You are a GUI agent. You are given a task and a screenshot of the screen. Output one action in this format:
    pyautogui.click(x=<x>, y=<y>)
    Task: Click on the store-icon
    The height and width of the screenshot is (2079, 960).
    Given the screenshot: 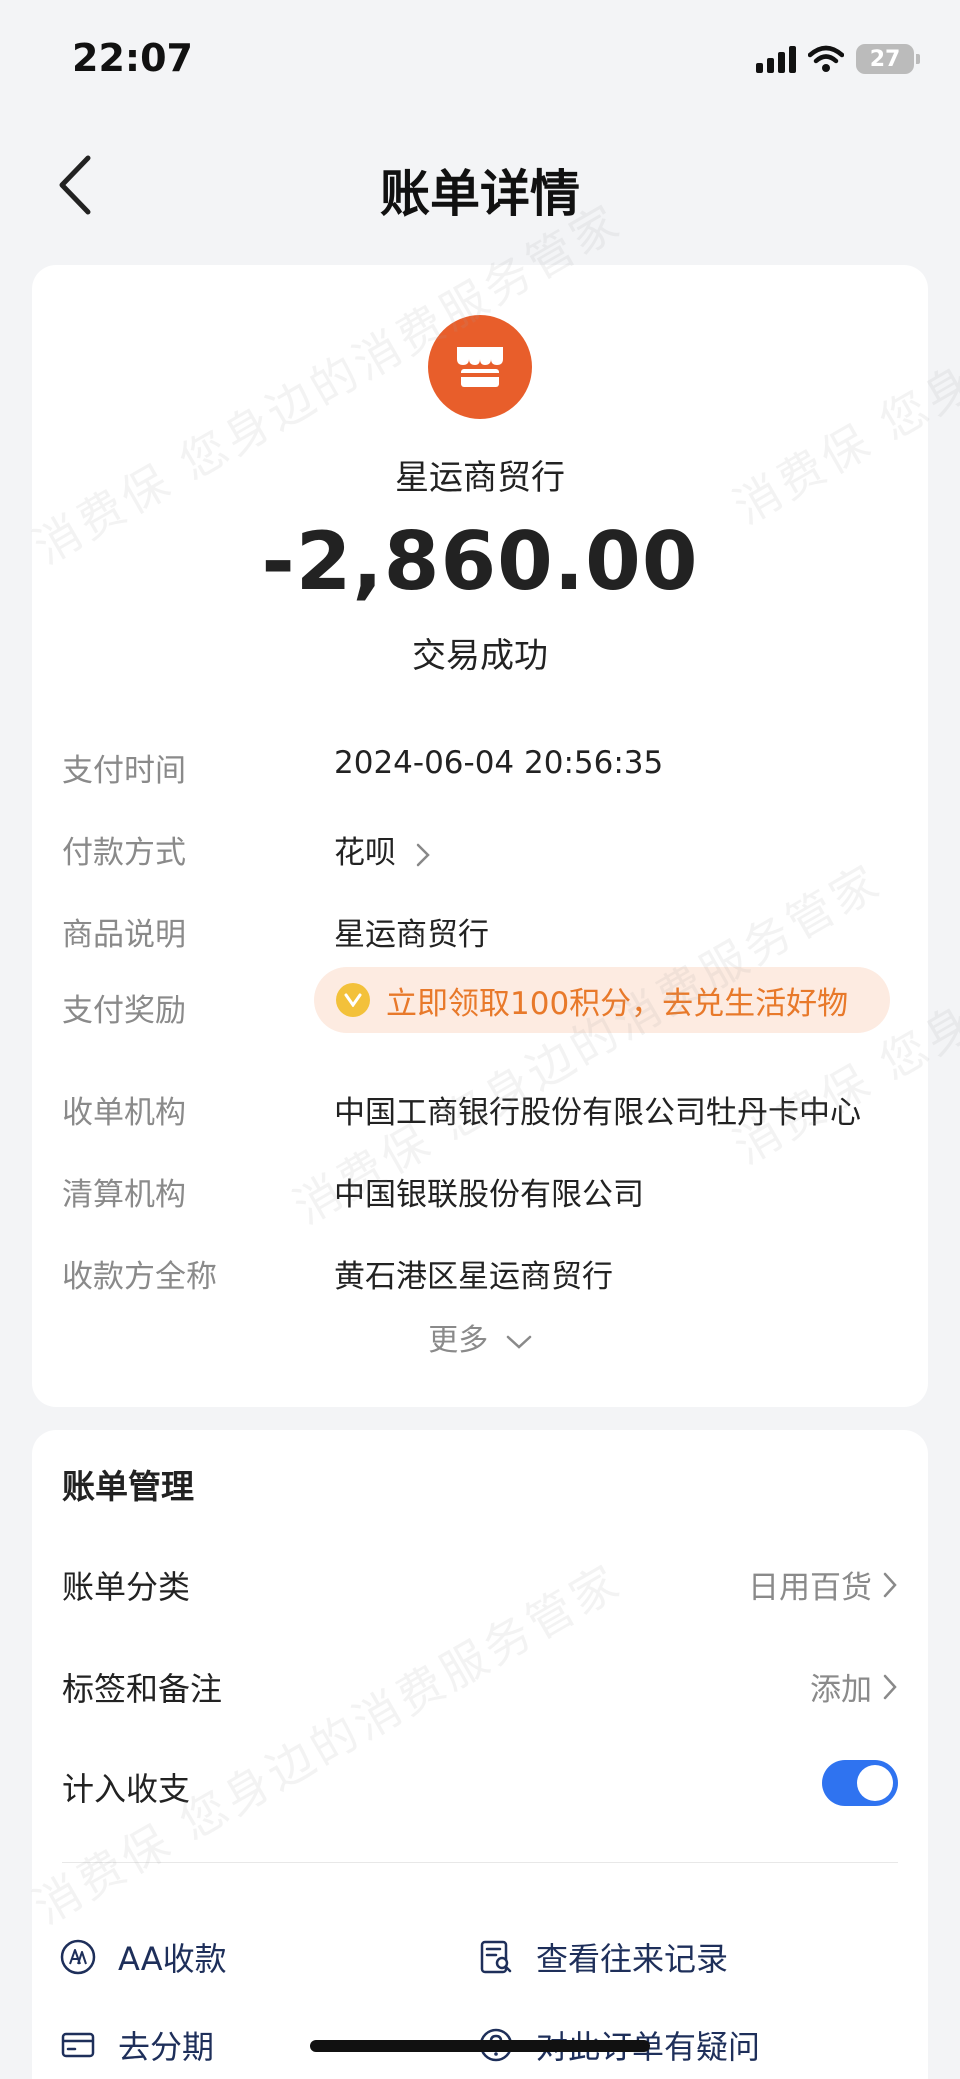 What is the action you would take?
    pyautogui.click(x=480, y=367)
    